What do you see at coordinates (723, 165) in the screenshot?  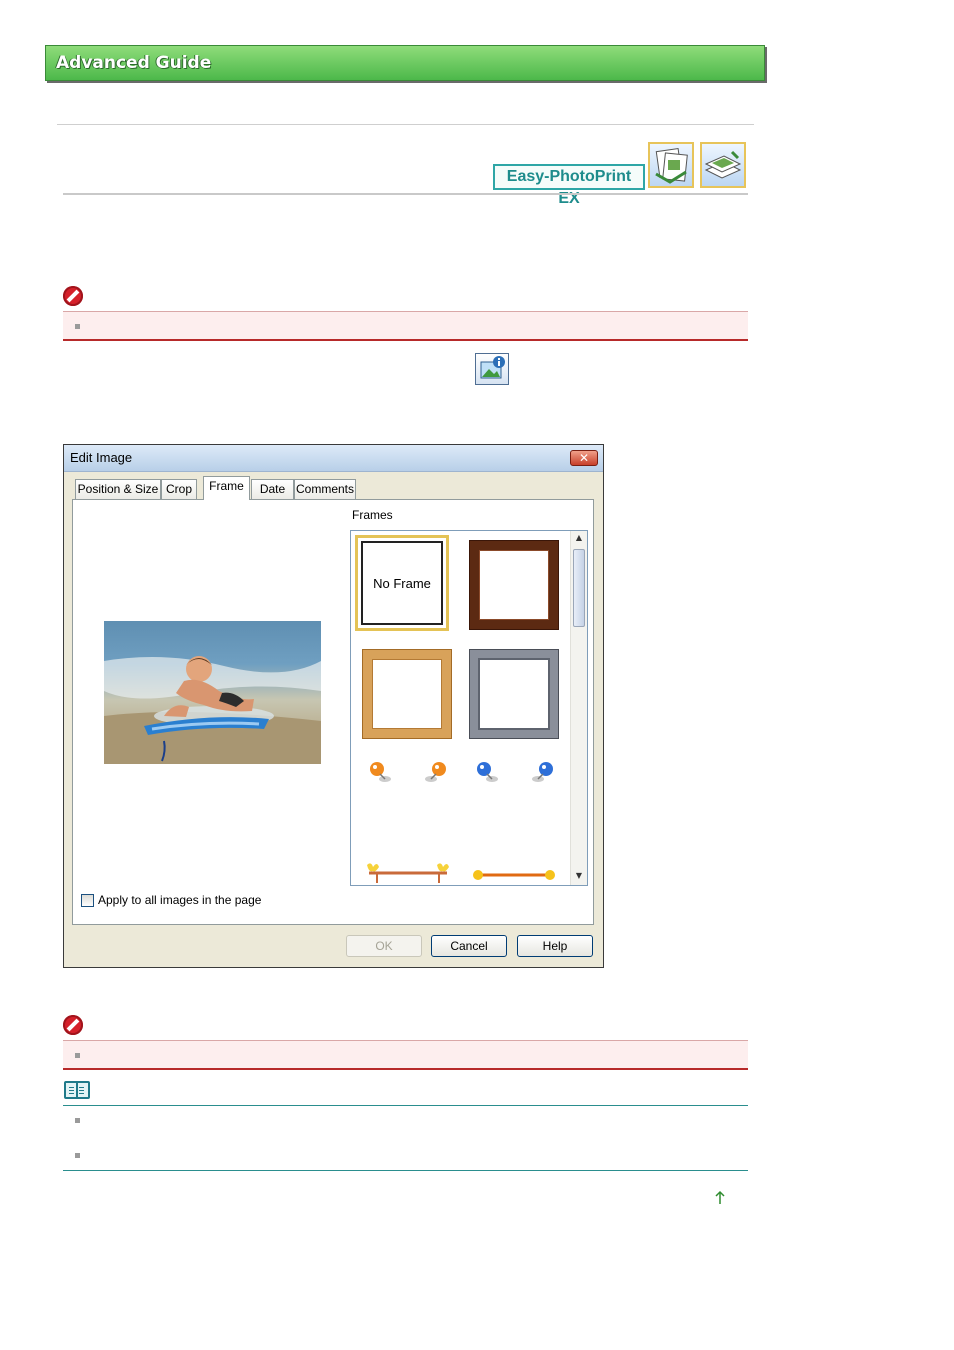 I see `photo-print-icon` at bounding box center [723, 165].